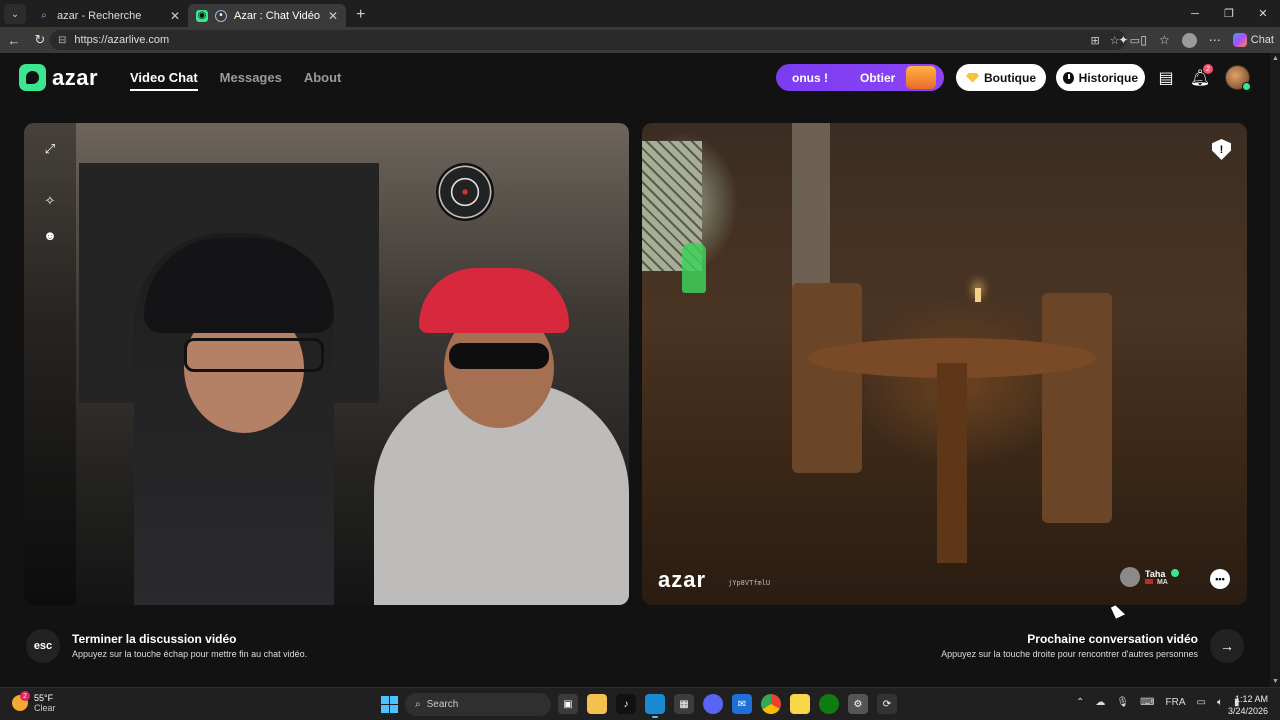 The height and width of the screenshot is (720, 1280). Describe the element at coordinates (800, 704) in the screenshot. I see `sticky-notes-icon` at that location.